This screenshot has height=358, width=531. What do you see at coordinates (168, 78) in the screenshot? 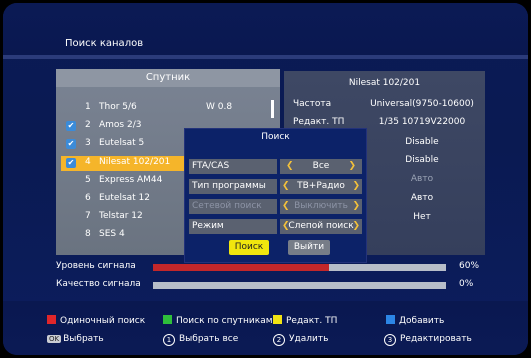
I see `satellite-list-header: Спутник` at bounding box center [168, 78].